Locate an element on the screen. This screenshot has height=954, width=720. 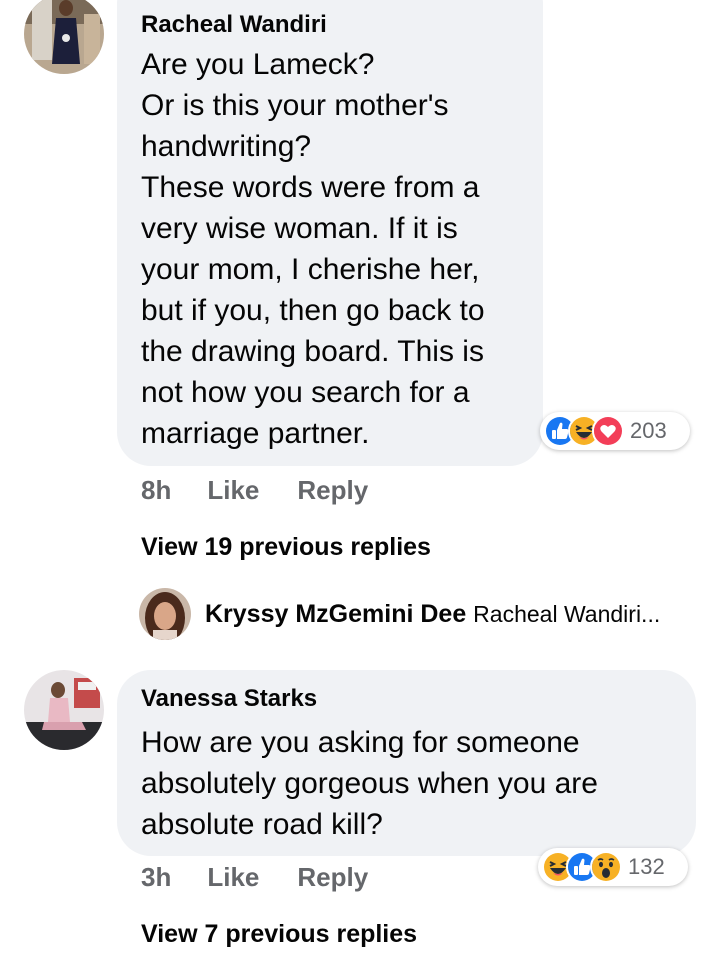
comment-line: How are you asking for someone is located at coordinates (360, 742).